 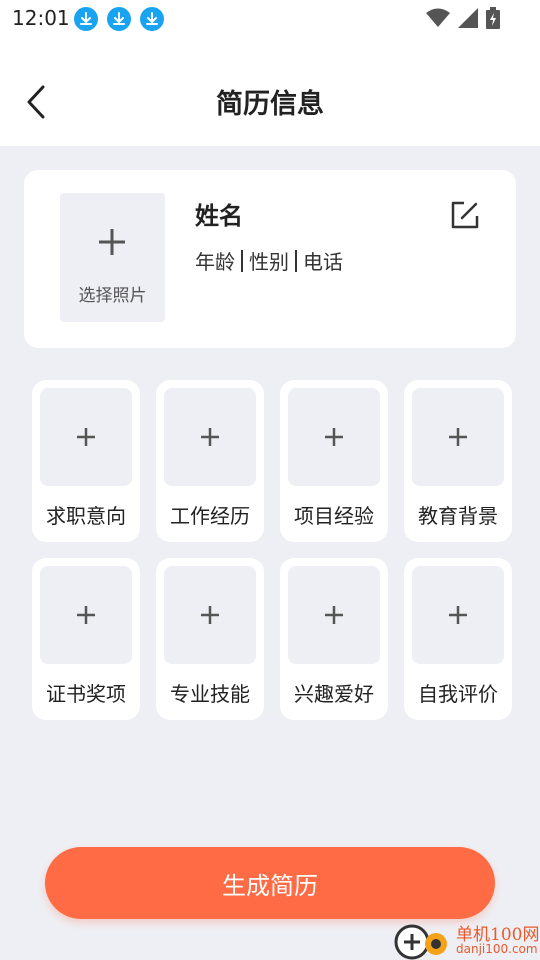 I want to click on section-job-intention: 求职意向, so click(x=86, y=461).